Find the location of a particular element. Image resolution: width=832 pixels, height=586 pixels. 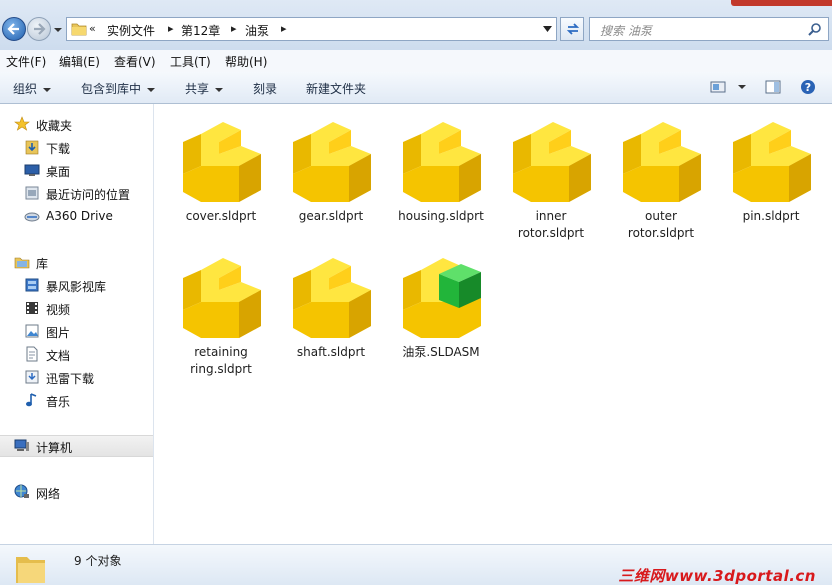

nav-xunlei-downloads: 迅雷下载 is located at coordinates (76, 377).